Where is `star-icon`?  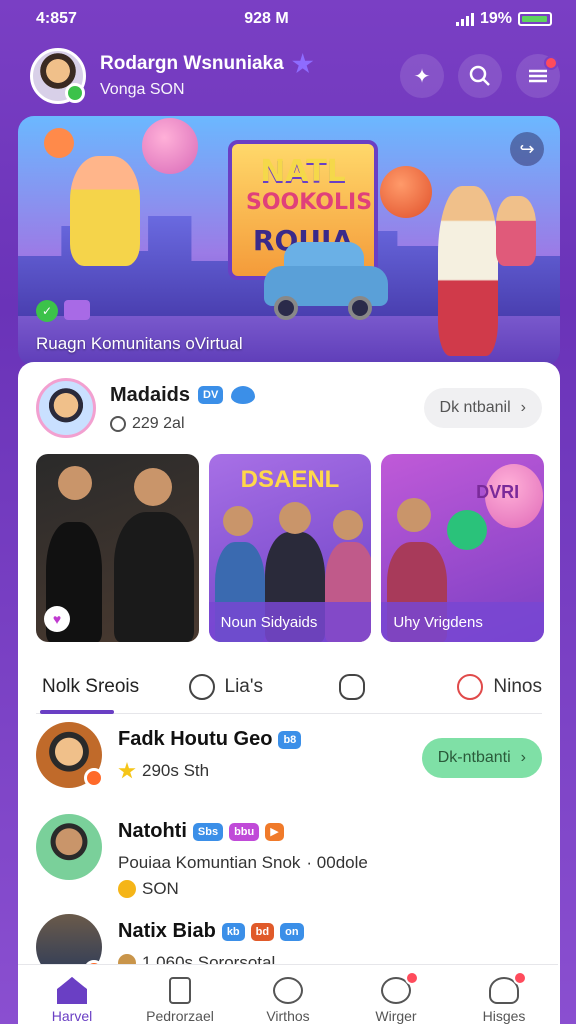 star-icon is located at coordinates (127, 770).